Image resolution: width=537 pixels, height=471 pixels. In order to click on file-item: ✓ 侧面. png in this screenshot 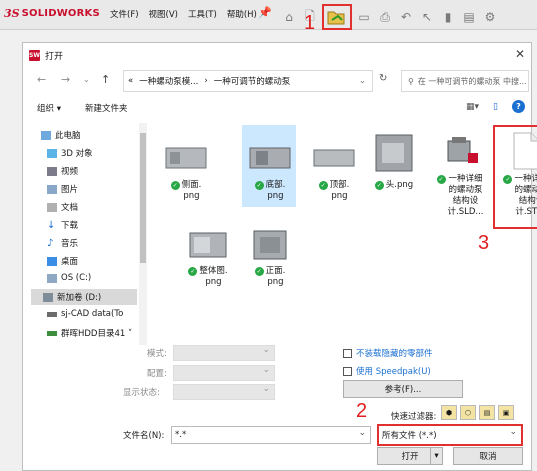, I will do `click(186, 169)`.